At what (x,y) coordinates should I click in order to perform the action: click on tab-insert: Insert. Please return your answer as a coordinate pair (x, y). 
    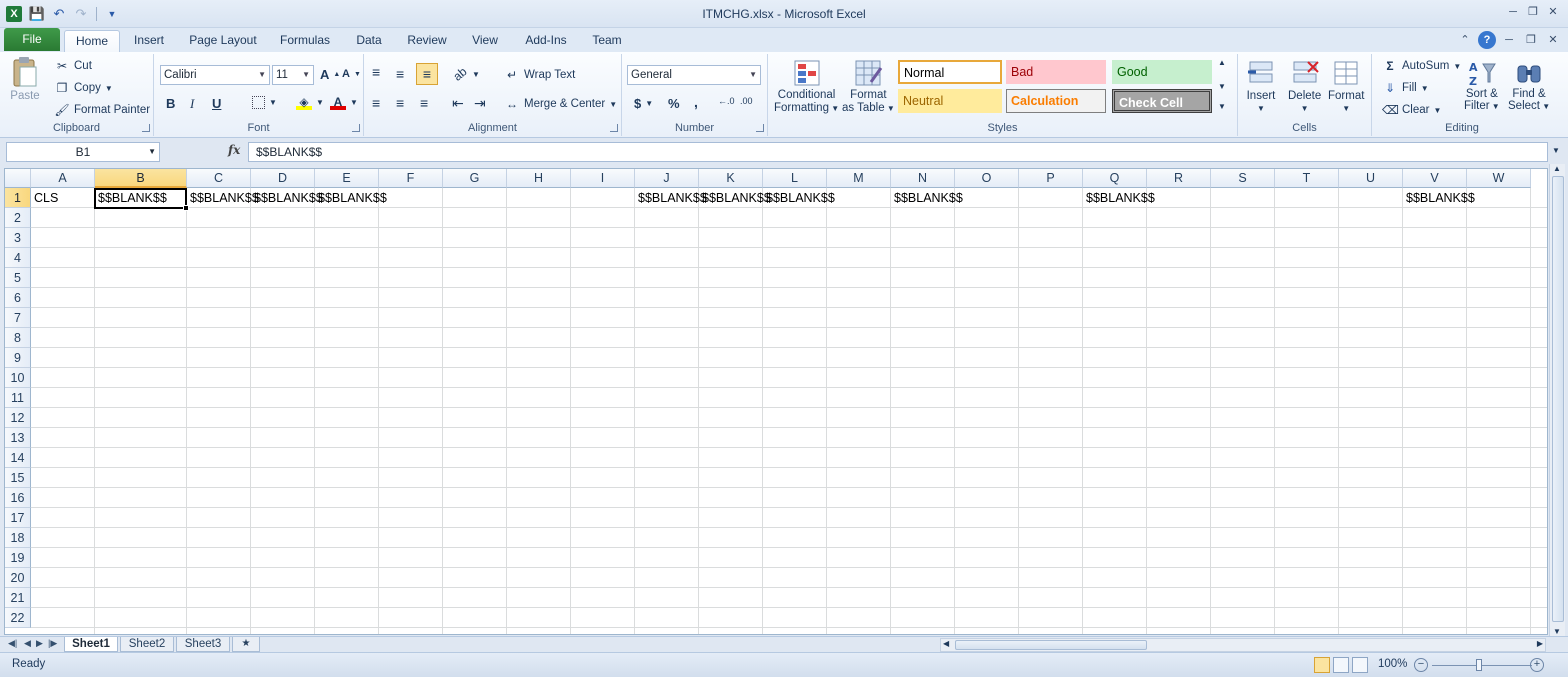
    Looking at the image, I should click on (149, 41).